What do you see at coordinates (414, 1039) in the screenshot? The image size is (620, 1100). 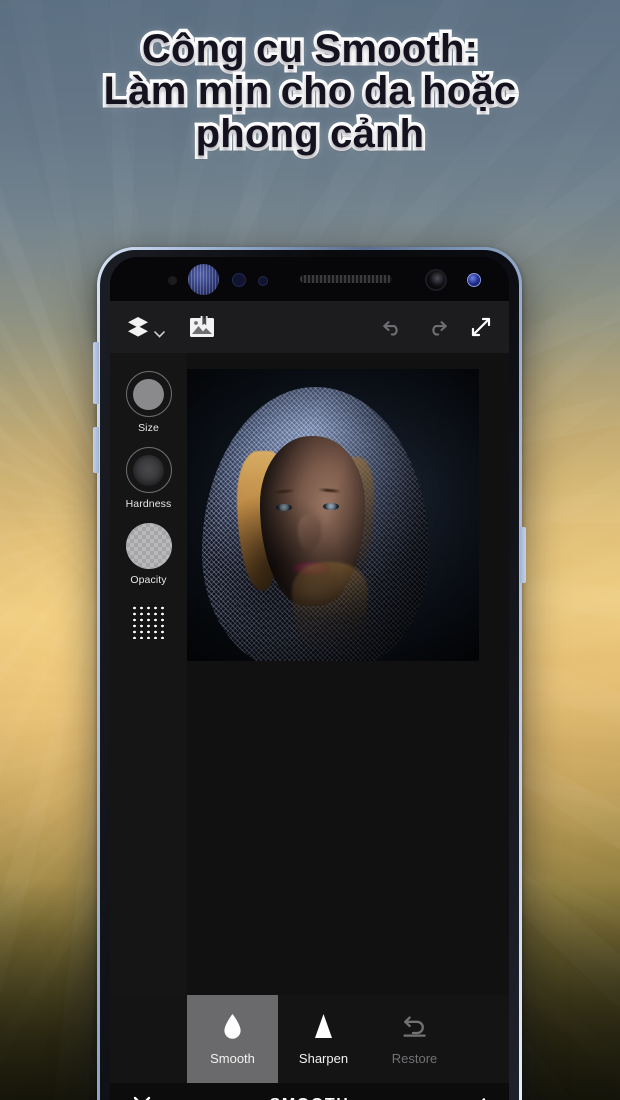 I see `tab-restore: Restore` at bounding box center [414, 1039].